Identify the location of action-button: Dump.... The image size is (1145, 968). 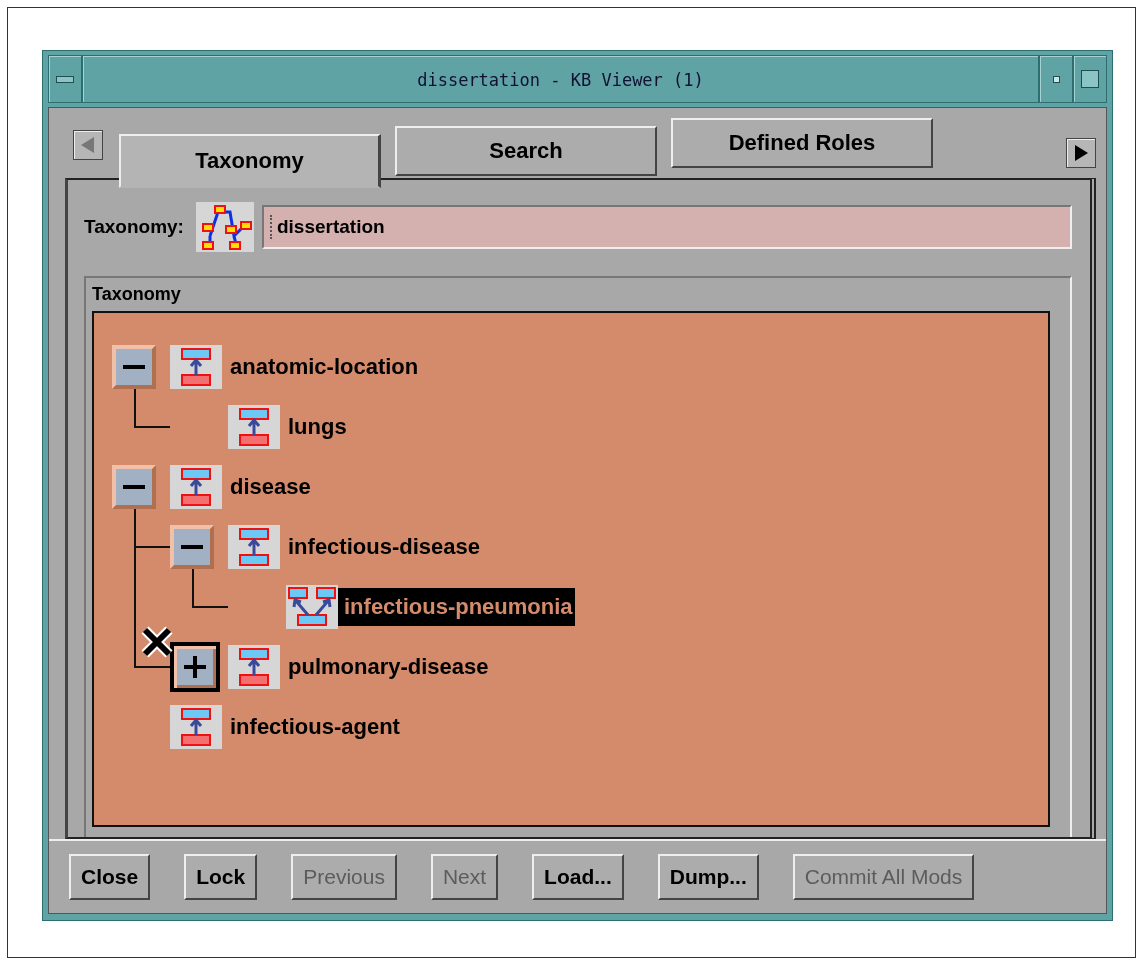
(708, 877).